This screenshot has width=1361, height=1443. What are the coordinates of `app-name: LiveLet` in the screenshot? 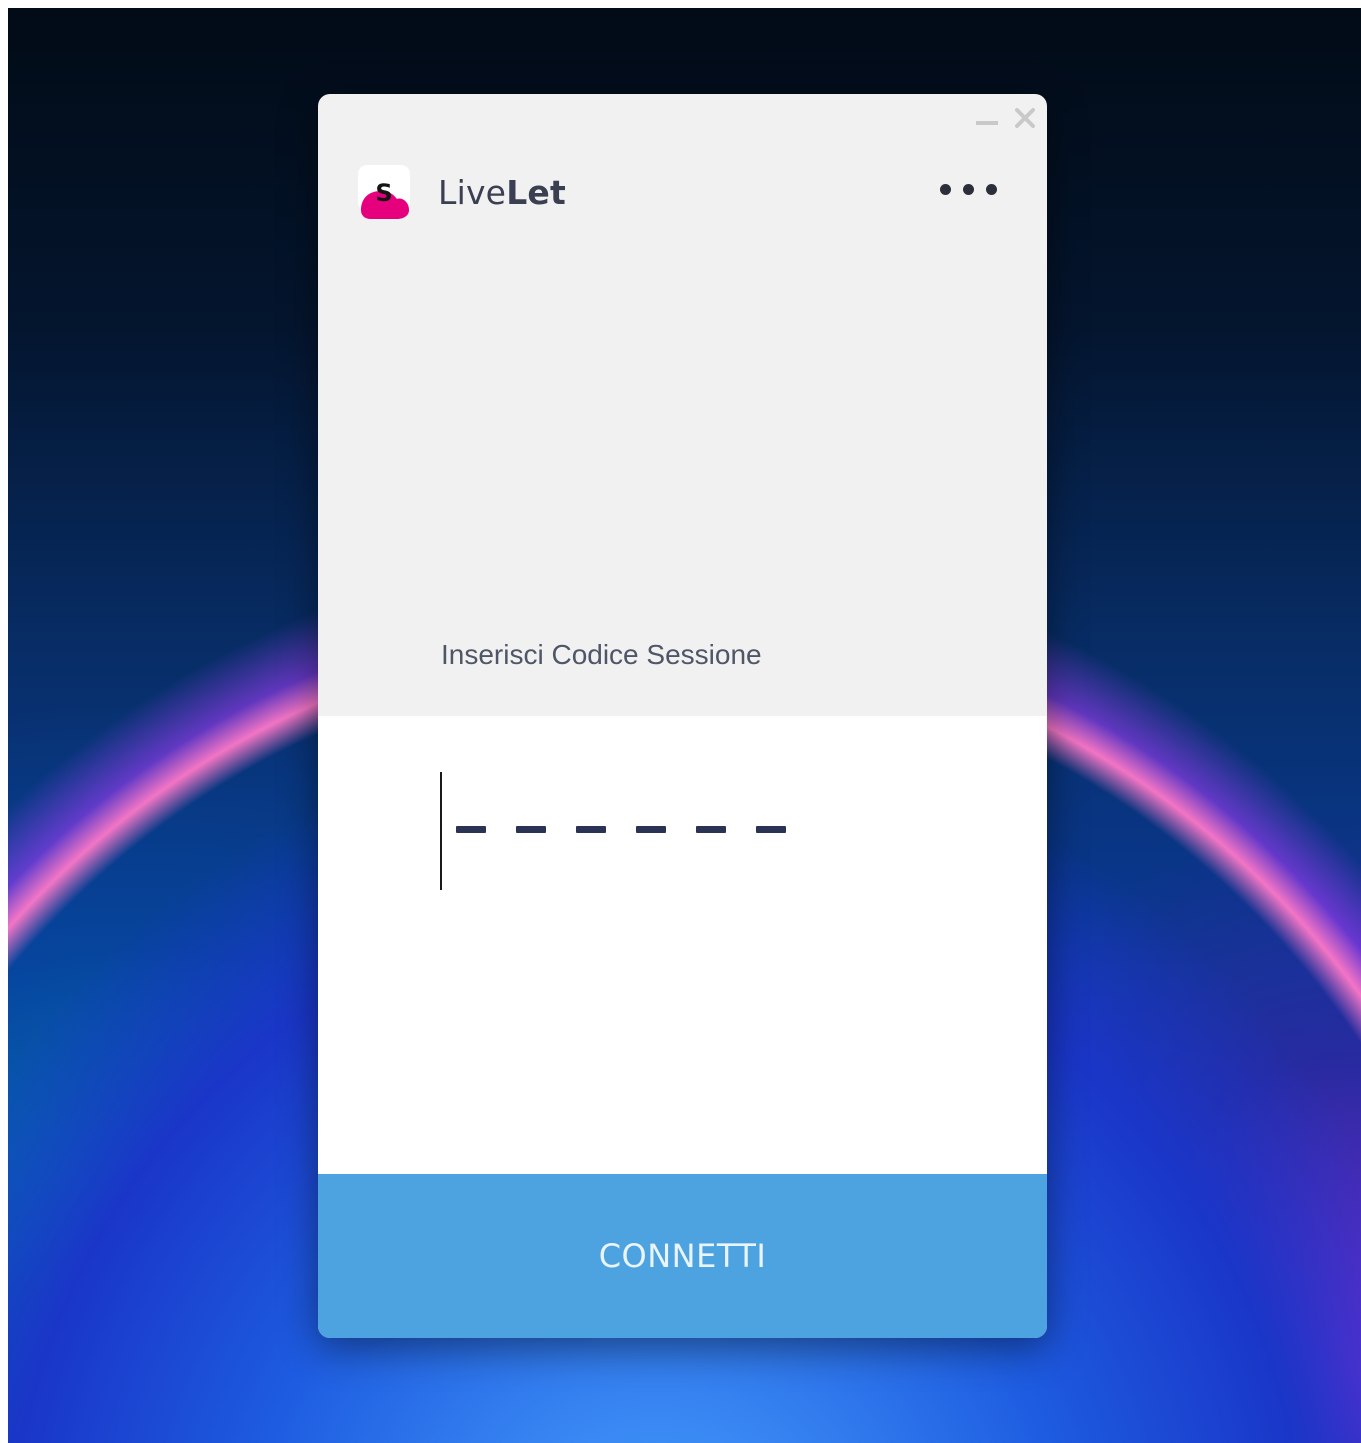 It's located at (502, 192).